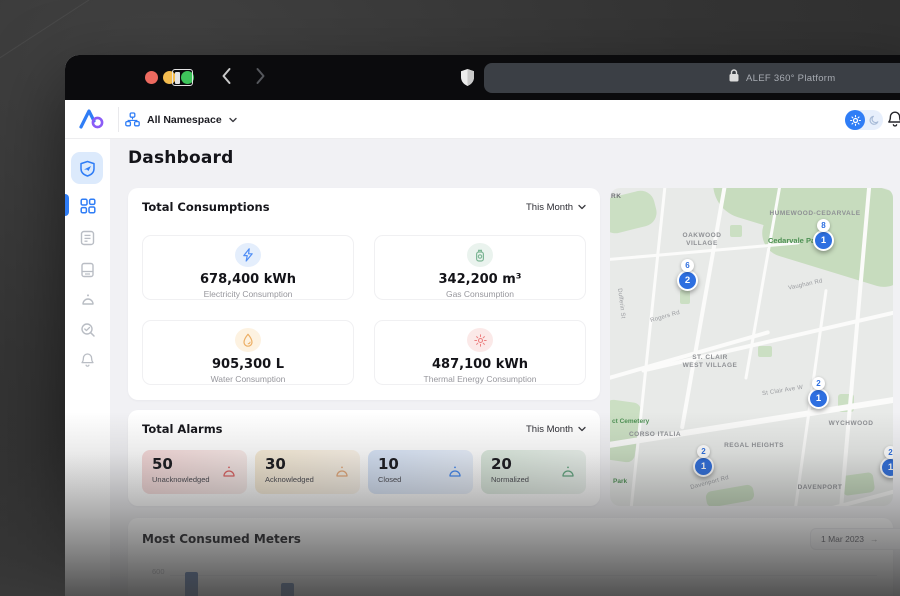 The image size is (900, 596). I want to click on alarms-period-dropdown: This Month, so click(556, 429).